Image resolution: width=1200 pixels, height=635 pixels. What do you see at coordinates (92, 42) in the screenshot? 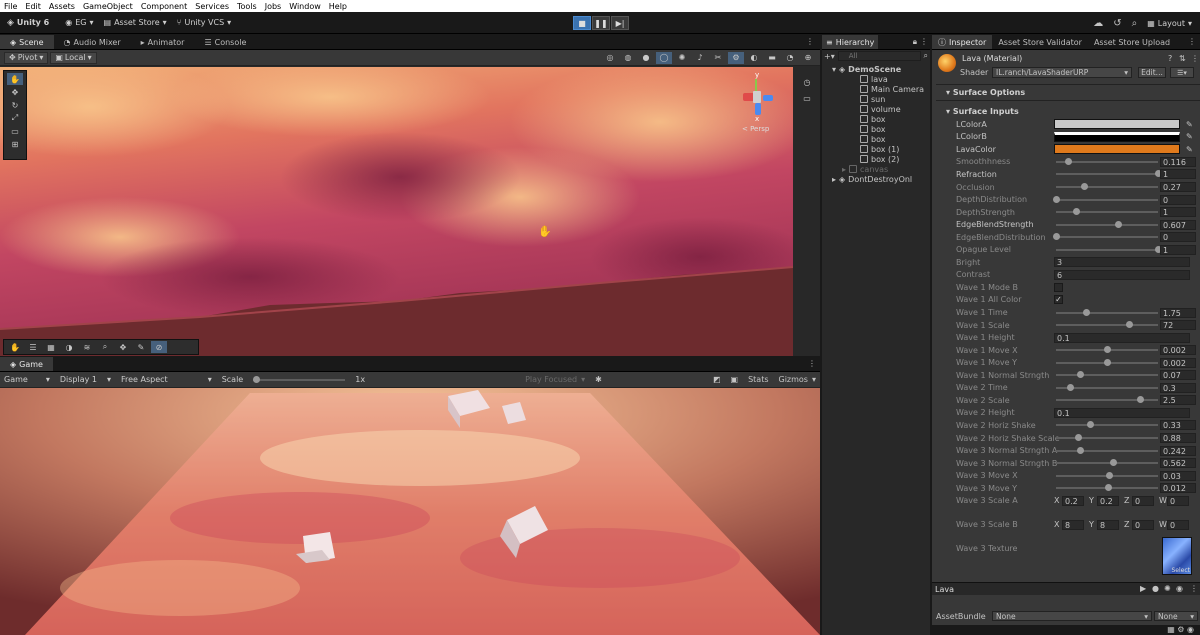
I see `tab-audio-mixer: ◔ Audio Mixer` at bounding box center [92, 42].